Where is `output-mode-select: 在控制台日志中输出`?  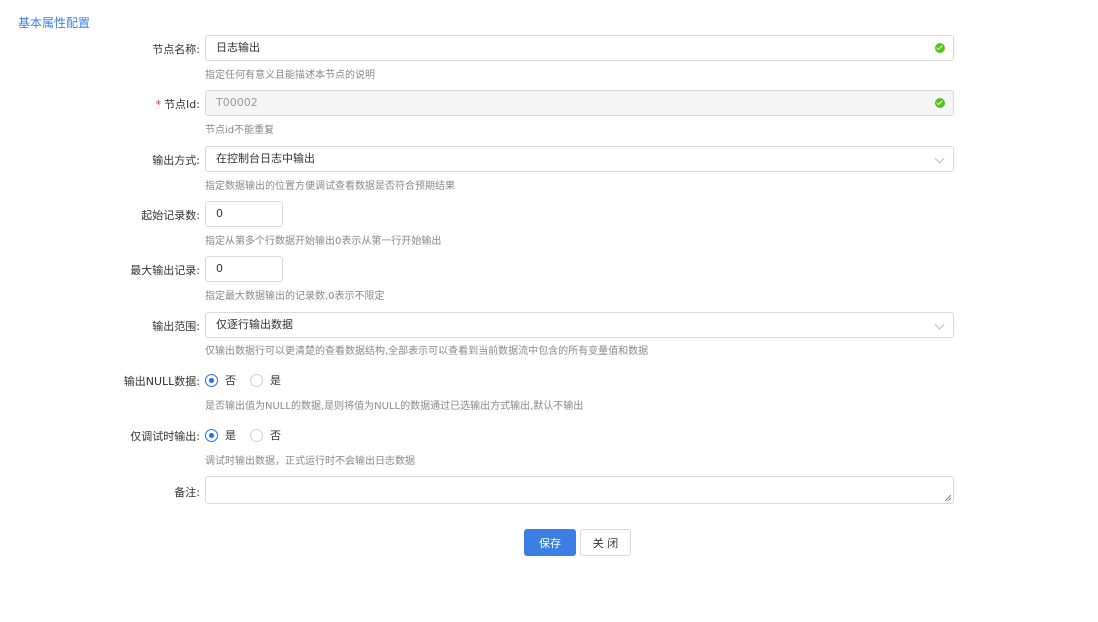
output-mode-select: 在控制台日志中输出 is located at coordinates (579, 159).